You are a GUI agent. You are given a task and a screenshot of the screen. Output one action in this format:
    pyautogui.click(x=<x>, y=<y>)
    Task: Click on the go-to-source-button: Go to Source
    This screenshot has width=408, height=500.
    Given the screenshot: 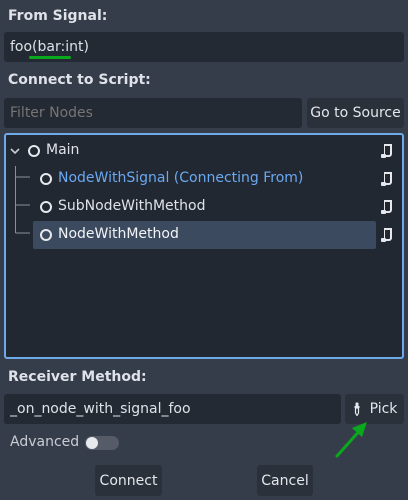 What is the action you would take?
    pyautogui.click(x=355, y=113)
    